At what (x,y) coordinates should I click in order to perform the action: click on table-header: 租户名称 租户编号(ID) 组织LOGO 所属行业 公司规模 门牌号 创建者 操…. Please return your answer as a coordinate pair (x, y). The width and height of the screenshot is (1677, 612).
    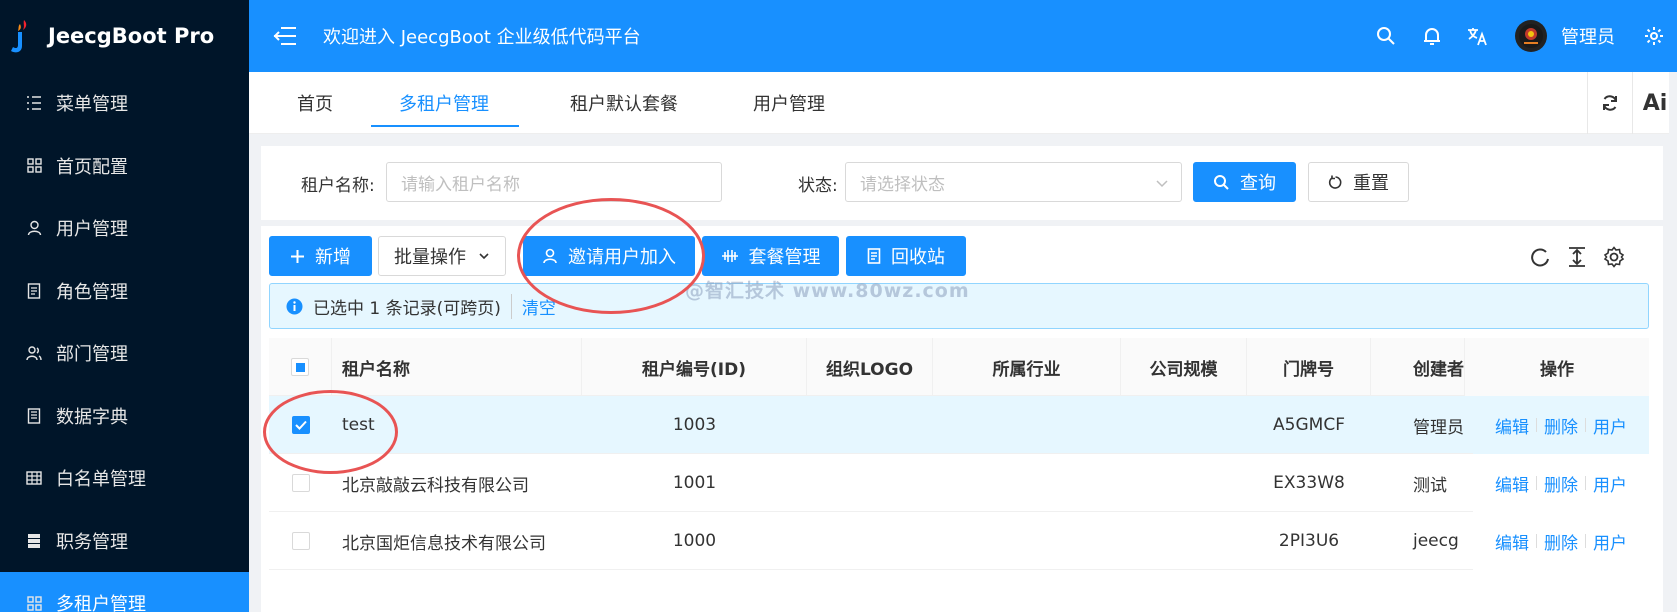
    Looking at the image, I should click on (959, 367).